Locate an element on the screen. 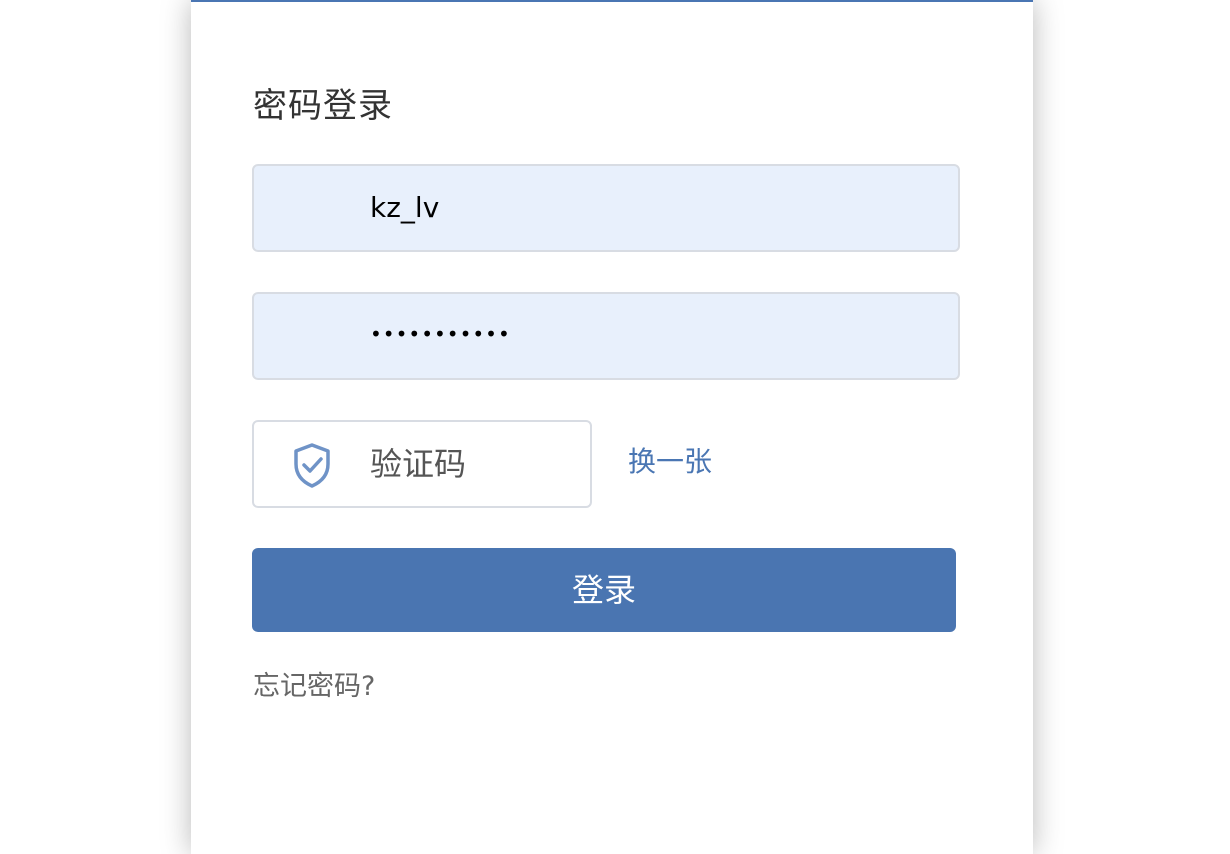 Image resolution: width=1230 pixels, height=854 pixels. refresh-captcha-link: 换一张 is located at coordinates (670, 460).